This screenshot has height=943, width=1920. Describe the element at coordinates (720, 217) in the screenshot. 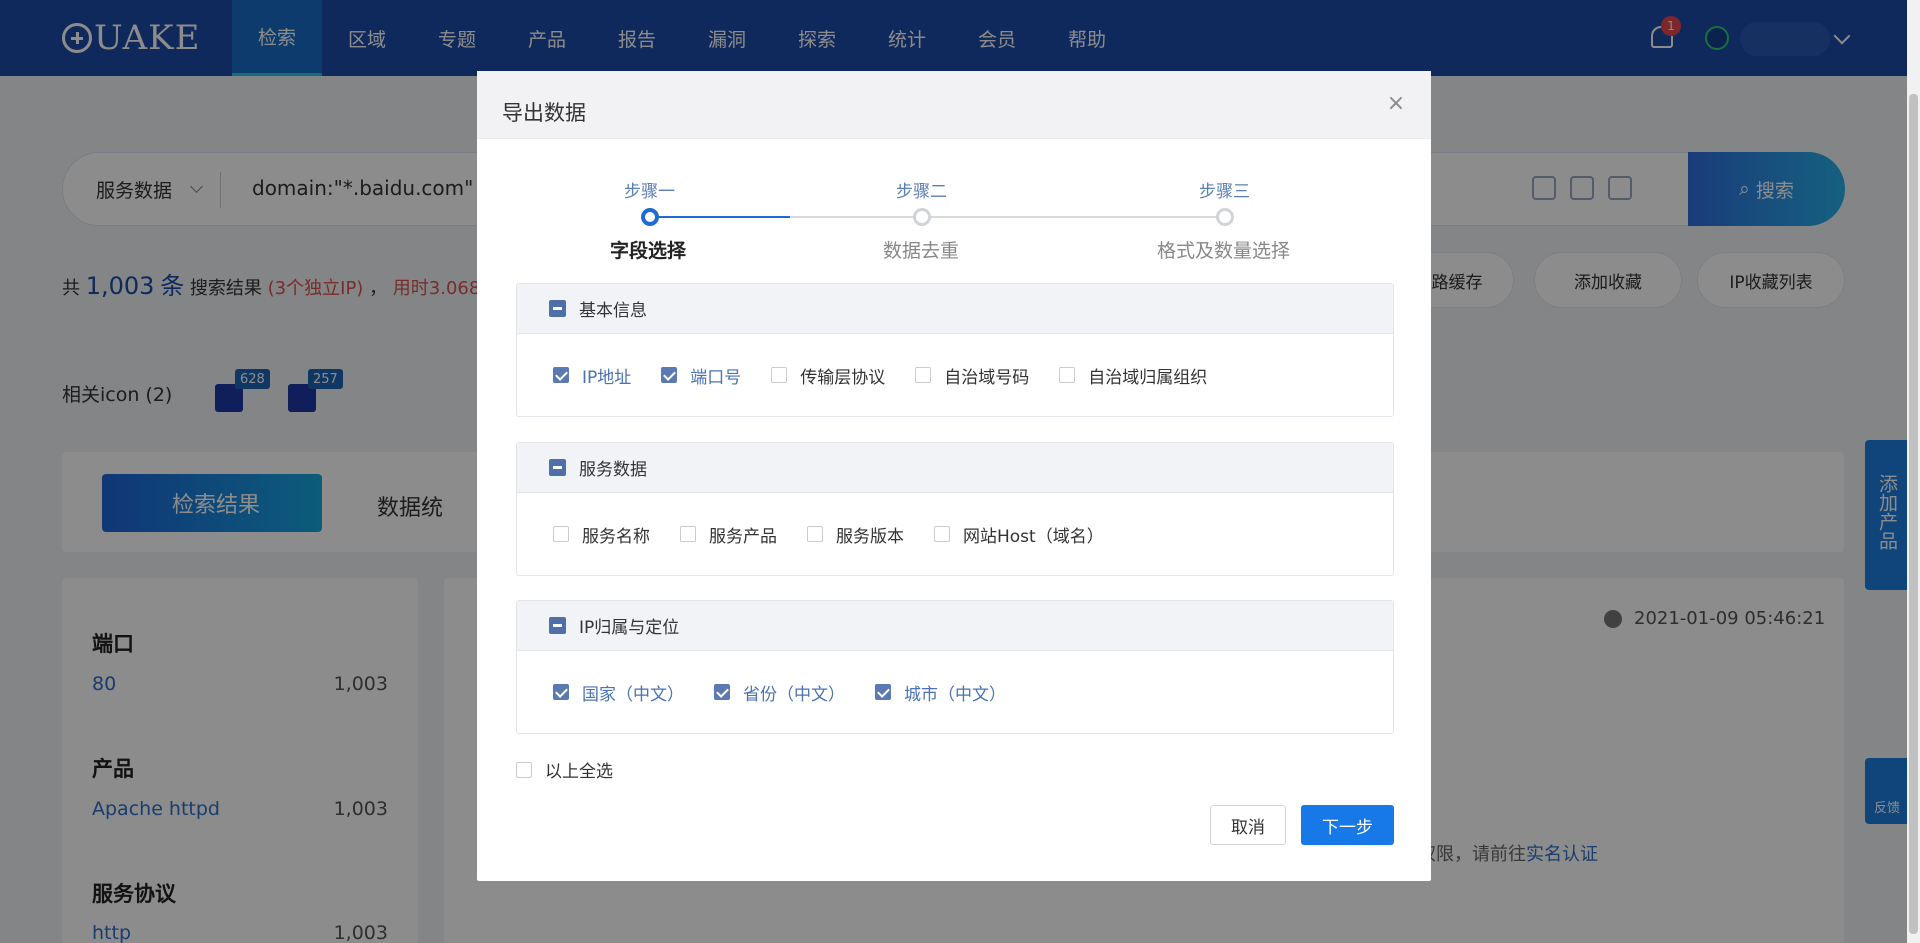

I see `step-progress-done` at that location.